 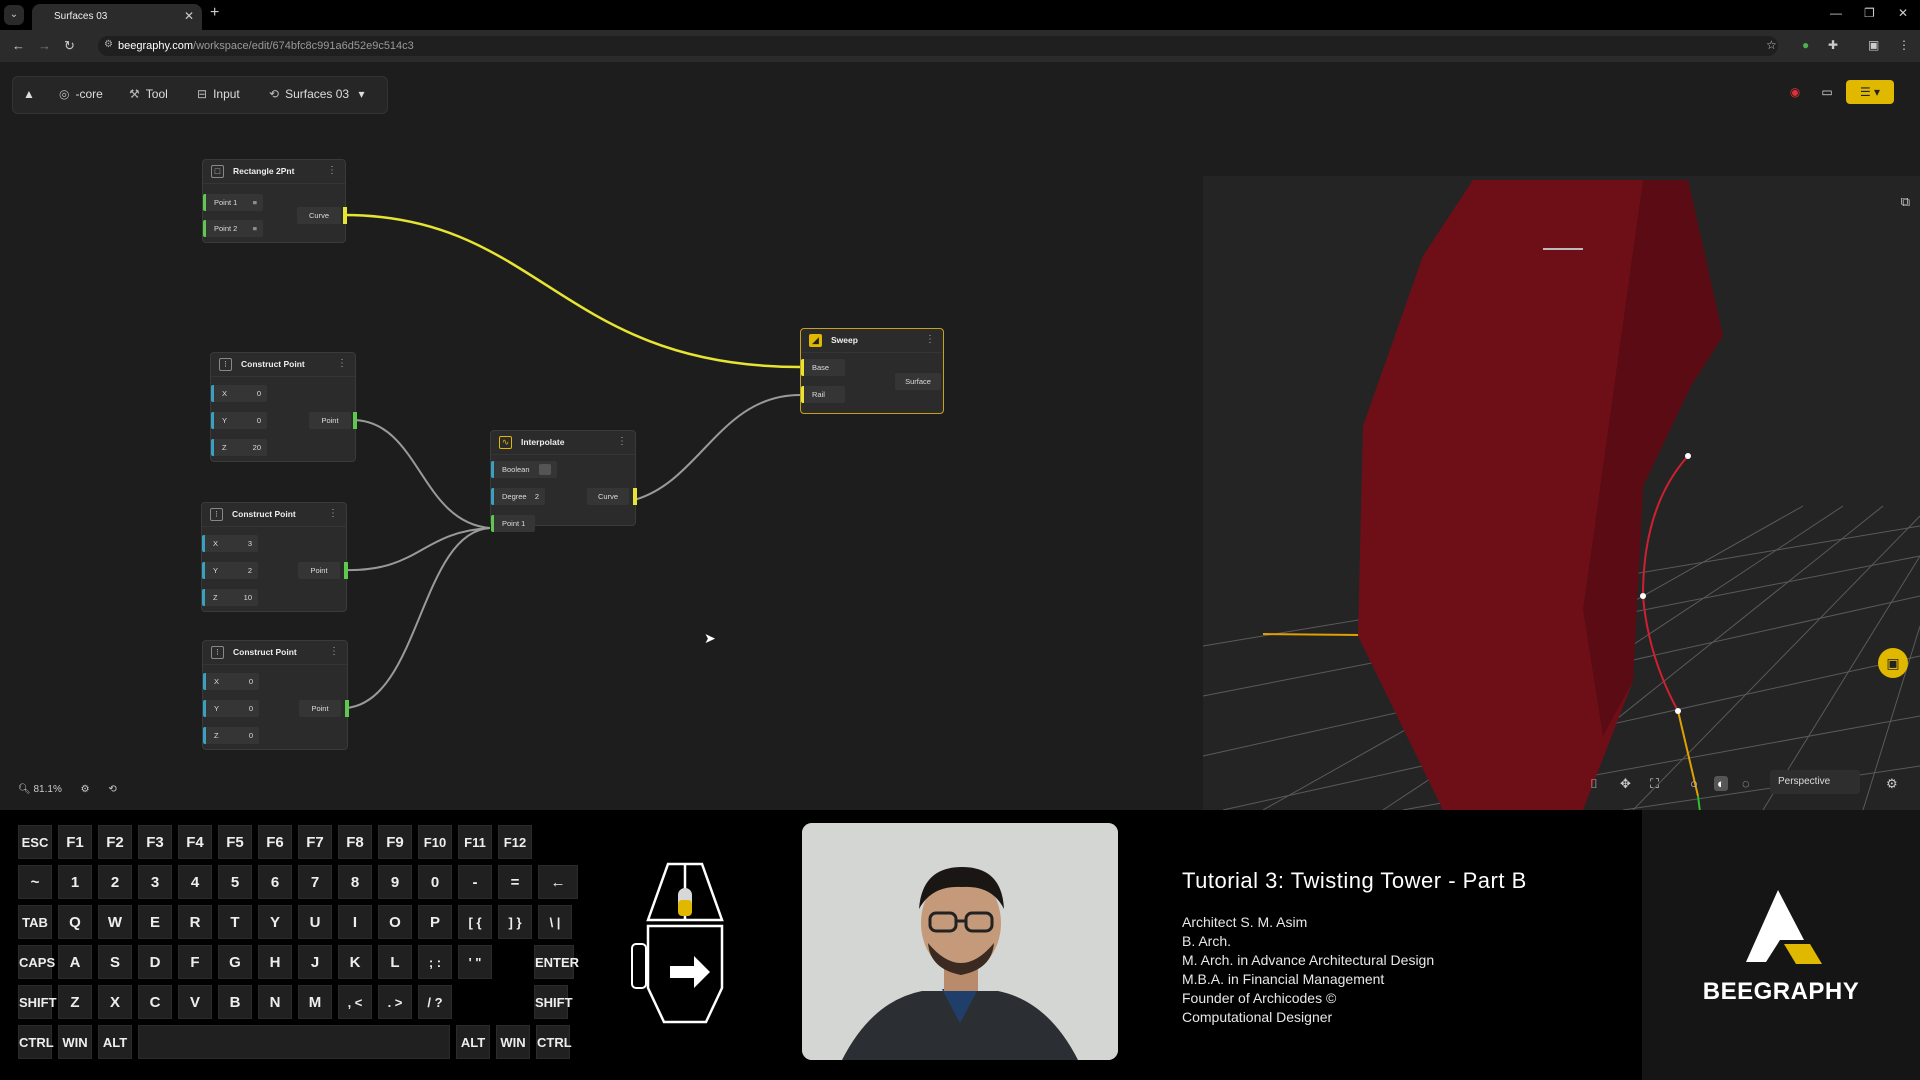 What do you see at coordinates (505, 442) in the screenshot?
I see `curve-icon: ∿` at bounding box center [505, 442].